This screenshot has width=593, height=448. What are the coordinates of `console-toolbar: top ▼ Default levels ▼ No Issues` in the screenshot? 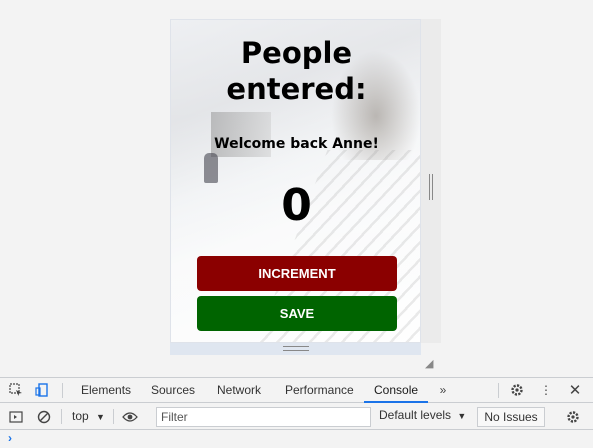 It's located at (296, 417).